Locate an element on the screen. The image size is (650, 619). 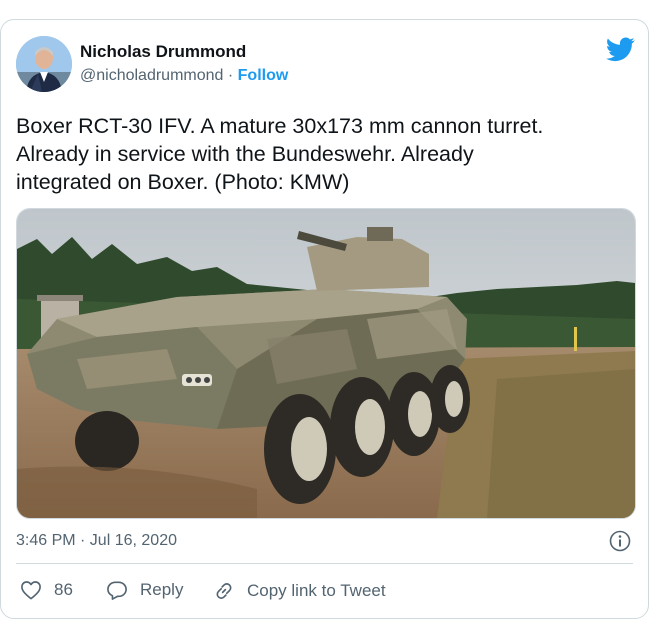
like-button: 86 is located at coordinates (46, 590).